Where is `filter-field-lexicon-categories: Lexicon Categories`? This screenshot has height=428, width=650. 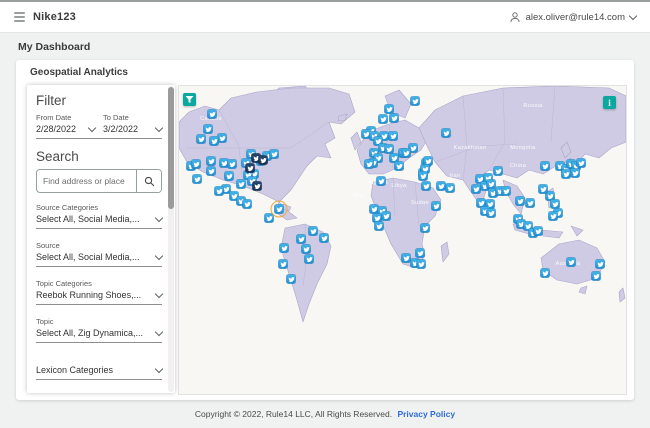
filter-field-lexicon-categories: Lexicon Categories is located at coordinates (100, 372).